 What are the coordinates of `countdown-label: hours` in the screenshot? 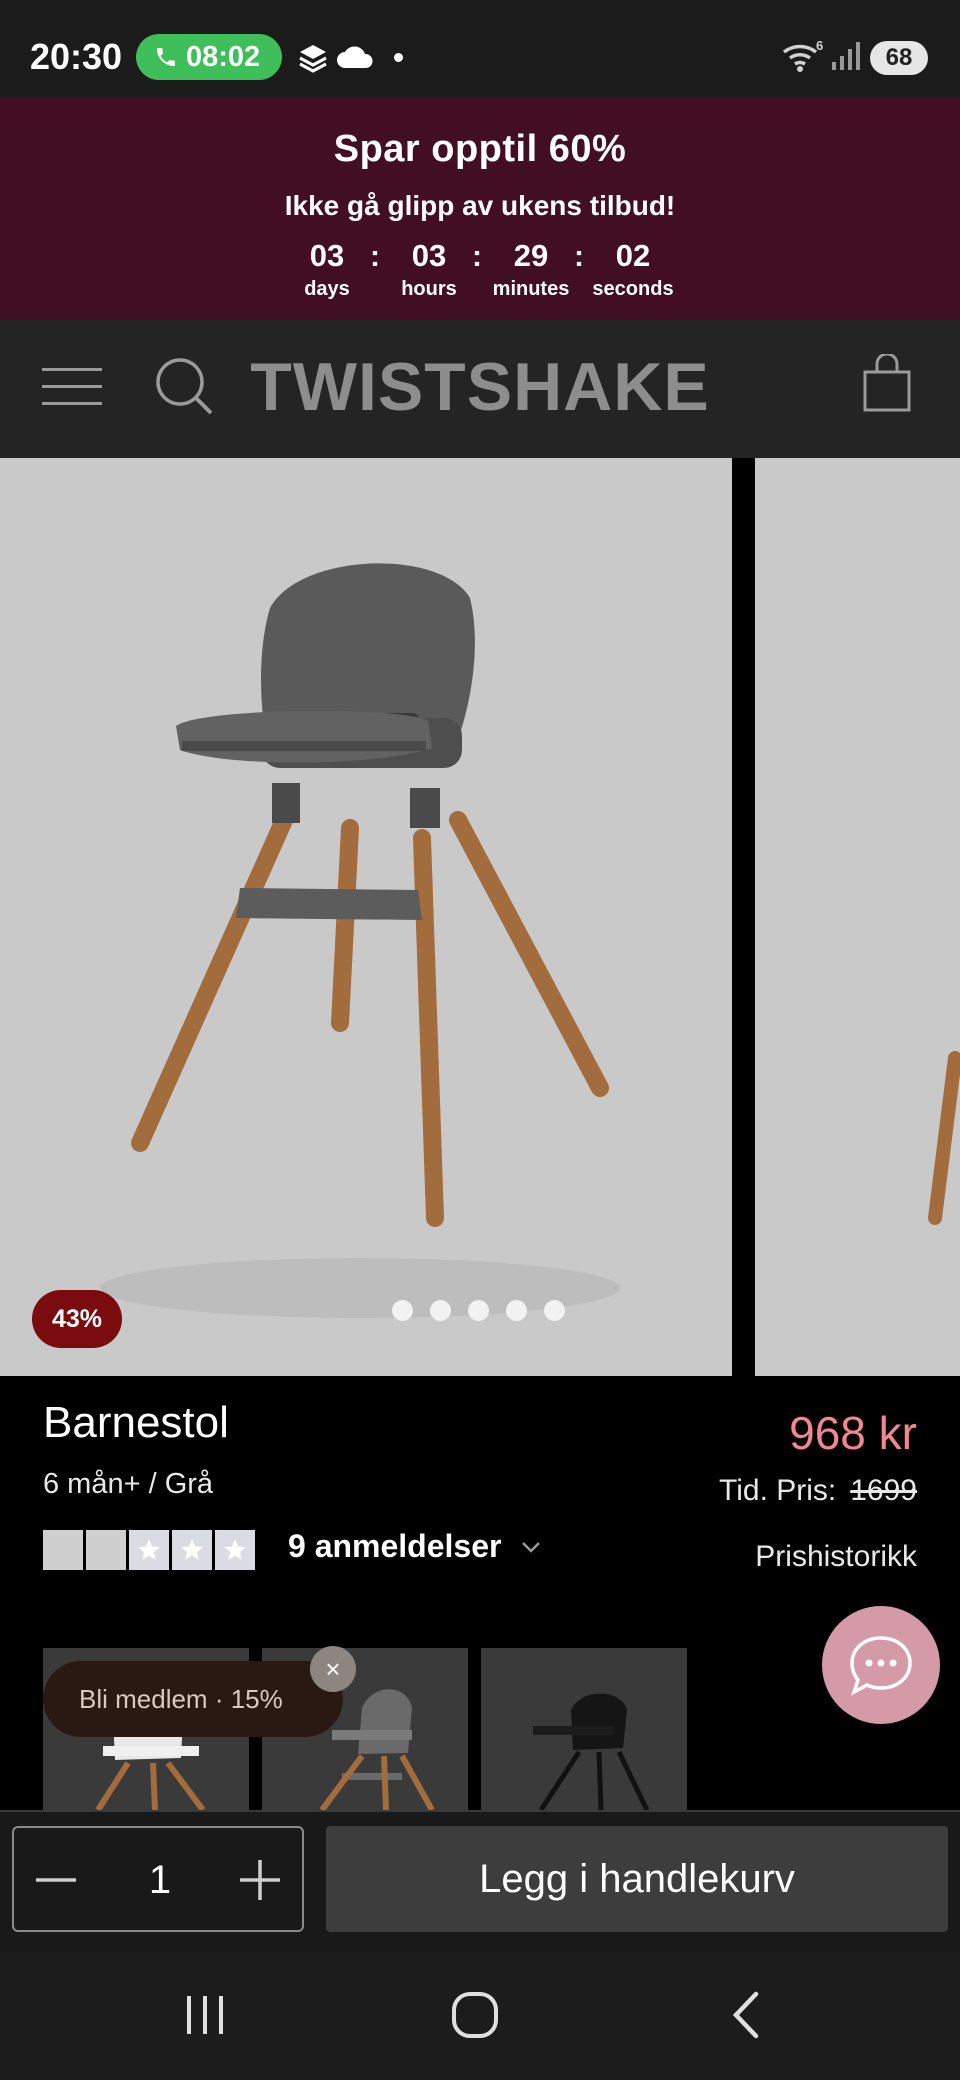 It's located at (429, 289).